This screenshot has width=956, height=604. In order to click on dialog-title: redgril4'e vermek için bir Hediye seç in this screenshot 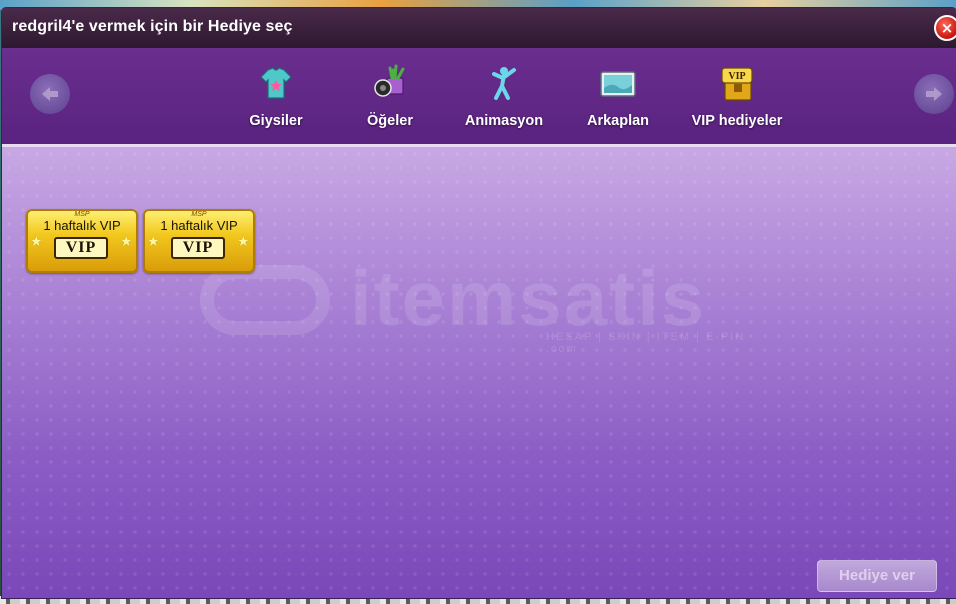, I will do `click(152, 26)`.